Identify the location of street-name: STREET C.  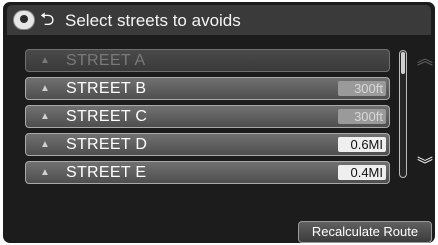
(107, 116).